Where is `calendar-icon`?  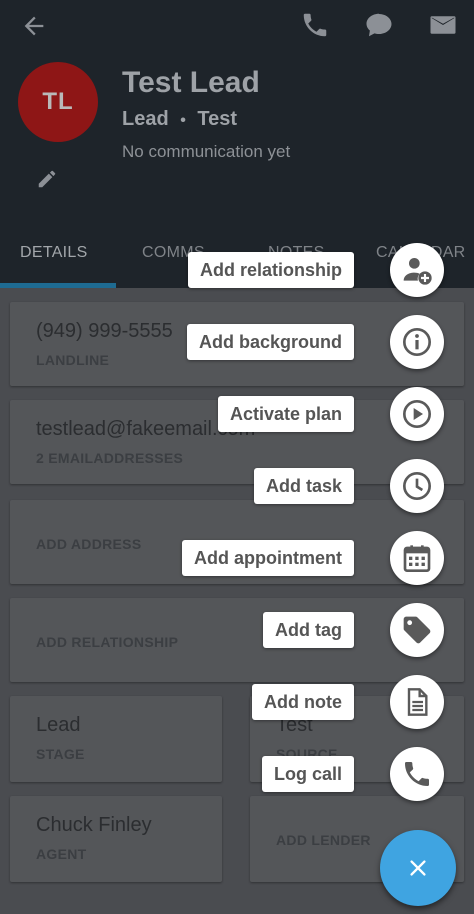
calendar-icon is located at coordinates (417, 558).